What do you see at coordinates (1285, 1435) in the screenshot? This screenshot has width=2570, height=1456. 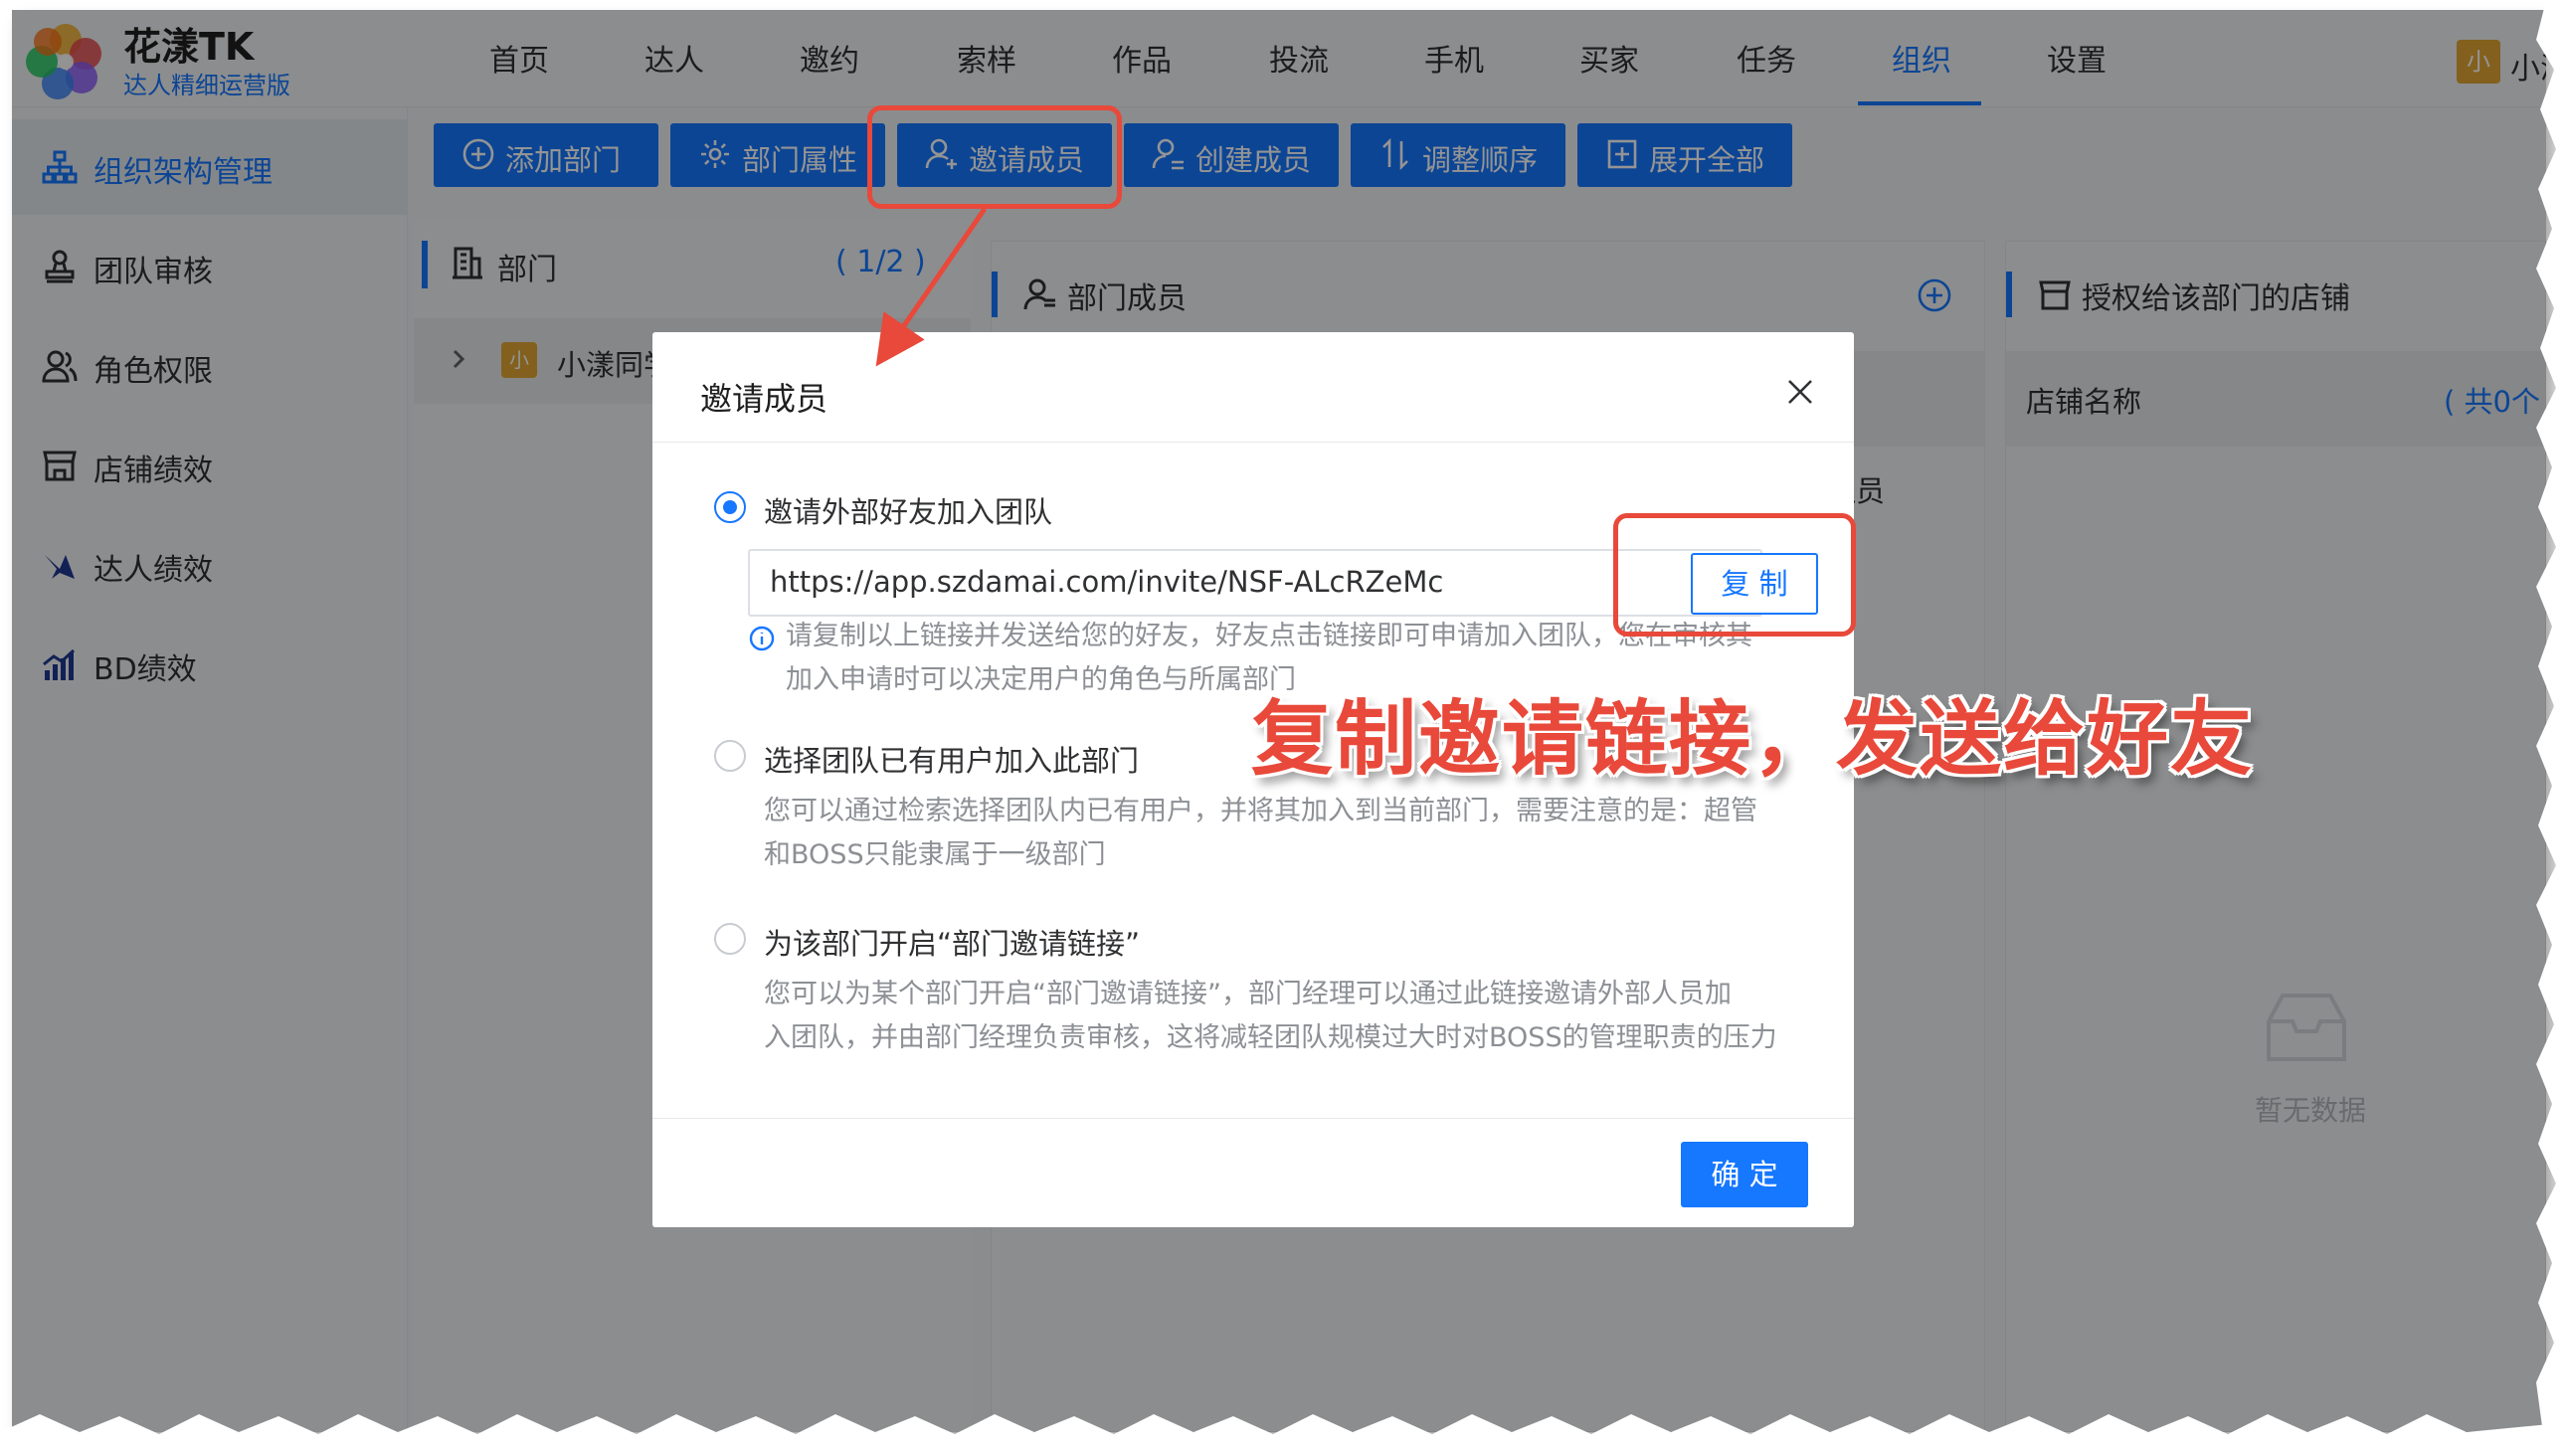 I see `torn-edge-bottom` at bounding box center [1285, 1435].